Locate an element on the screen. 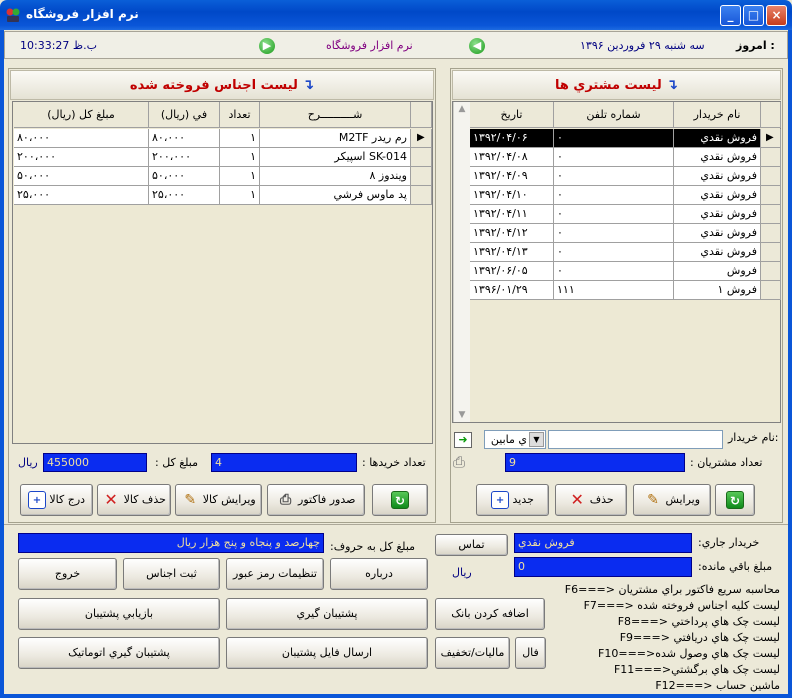 This screenshot has width=792, height=698. table-cell: ۱۳۹۲/۰۴/۰۹ is located at coordinates (512, 176).